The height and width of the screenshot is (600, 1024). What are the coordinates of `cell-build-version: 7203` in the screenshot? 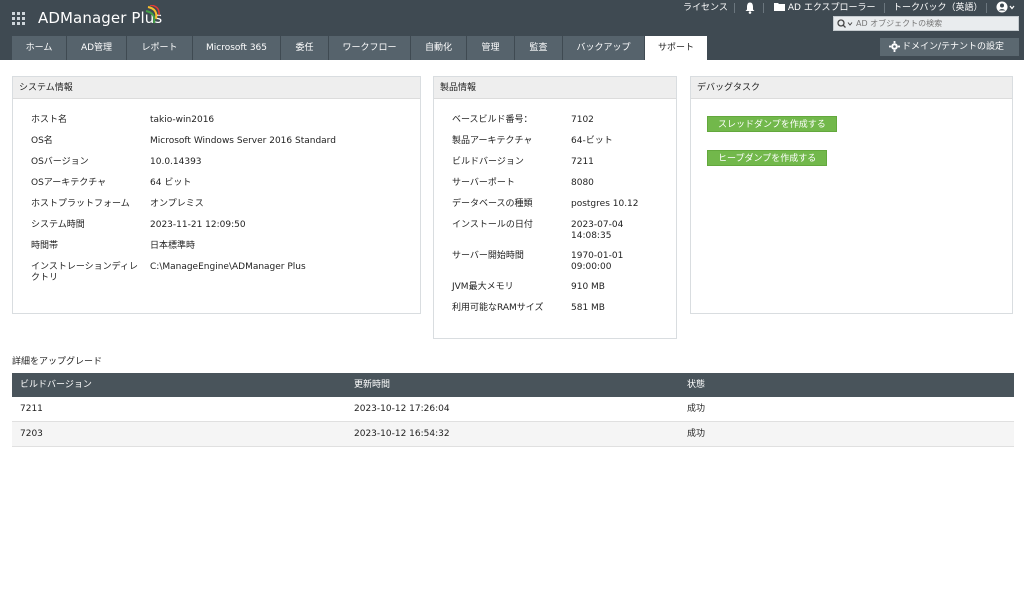 It's located at (31, 434).